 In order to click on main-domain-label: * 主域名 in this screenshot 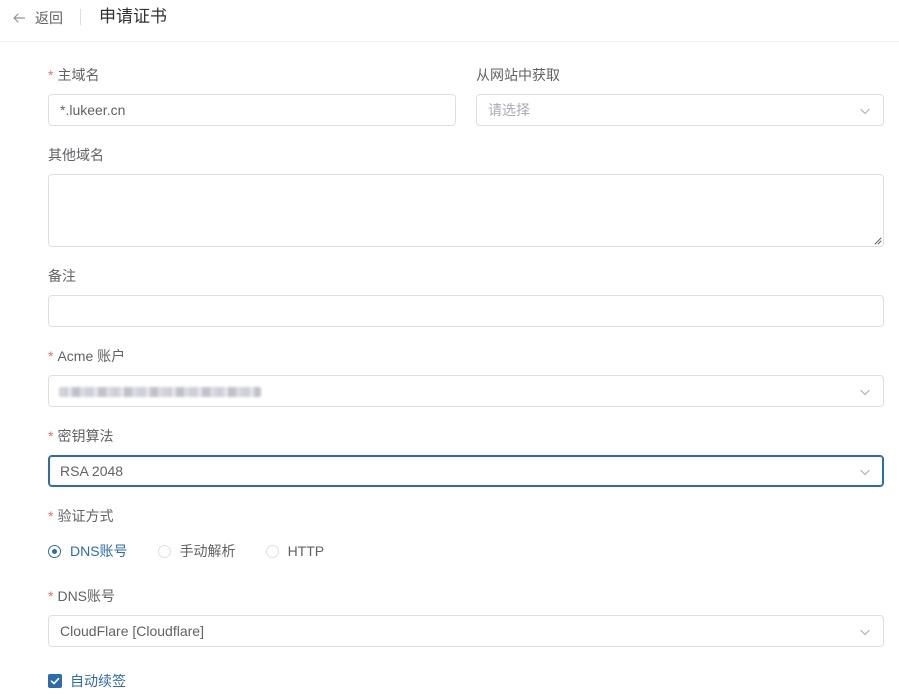, I will do `click(73, 75)`.